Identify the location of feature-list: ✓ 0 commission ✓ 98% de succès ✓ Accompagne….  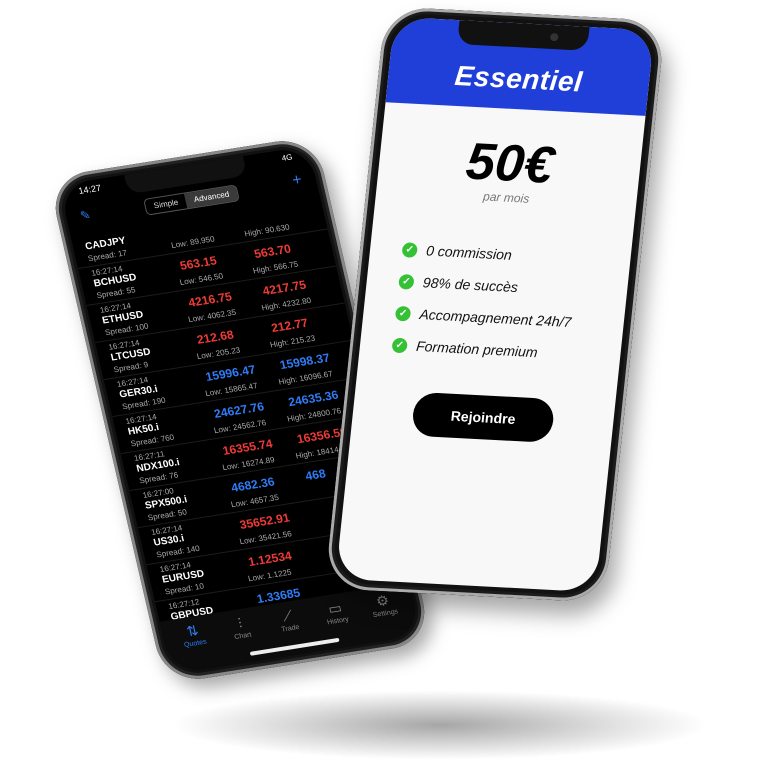
(511, 302).